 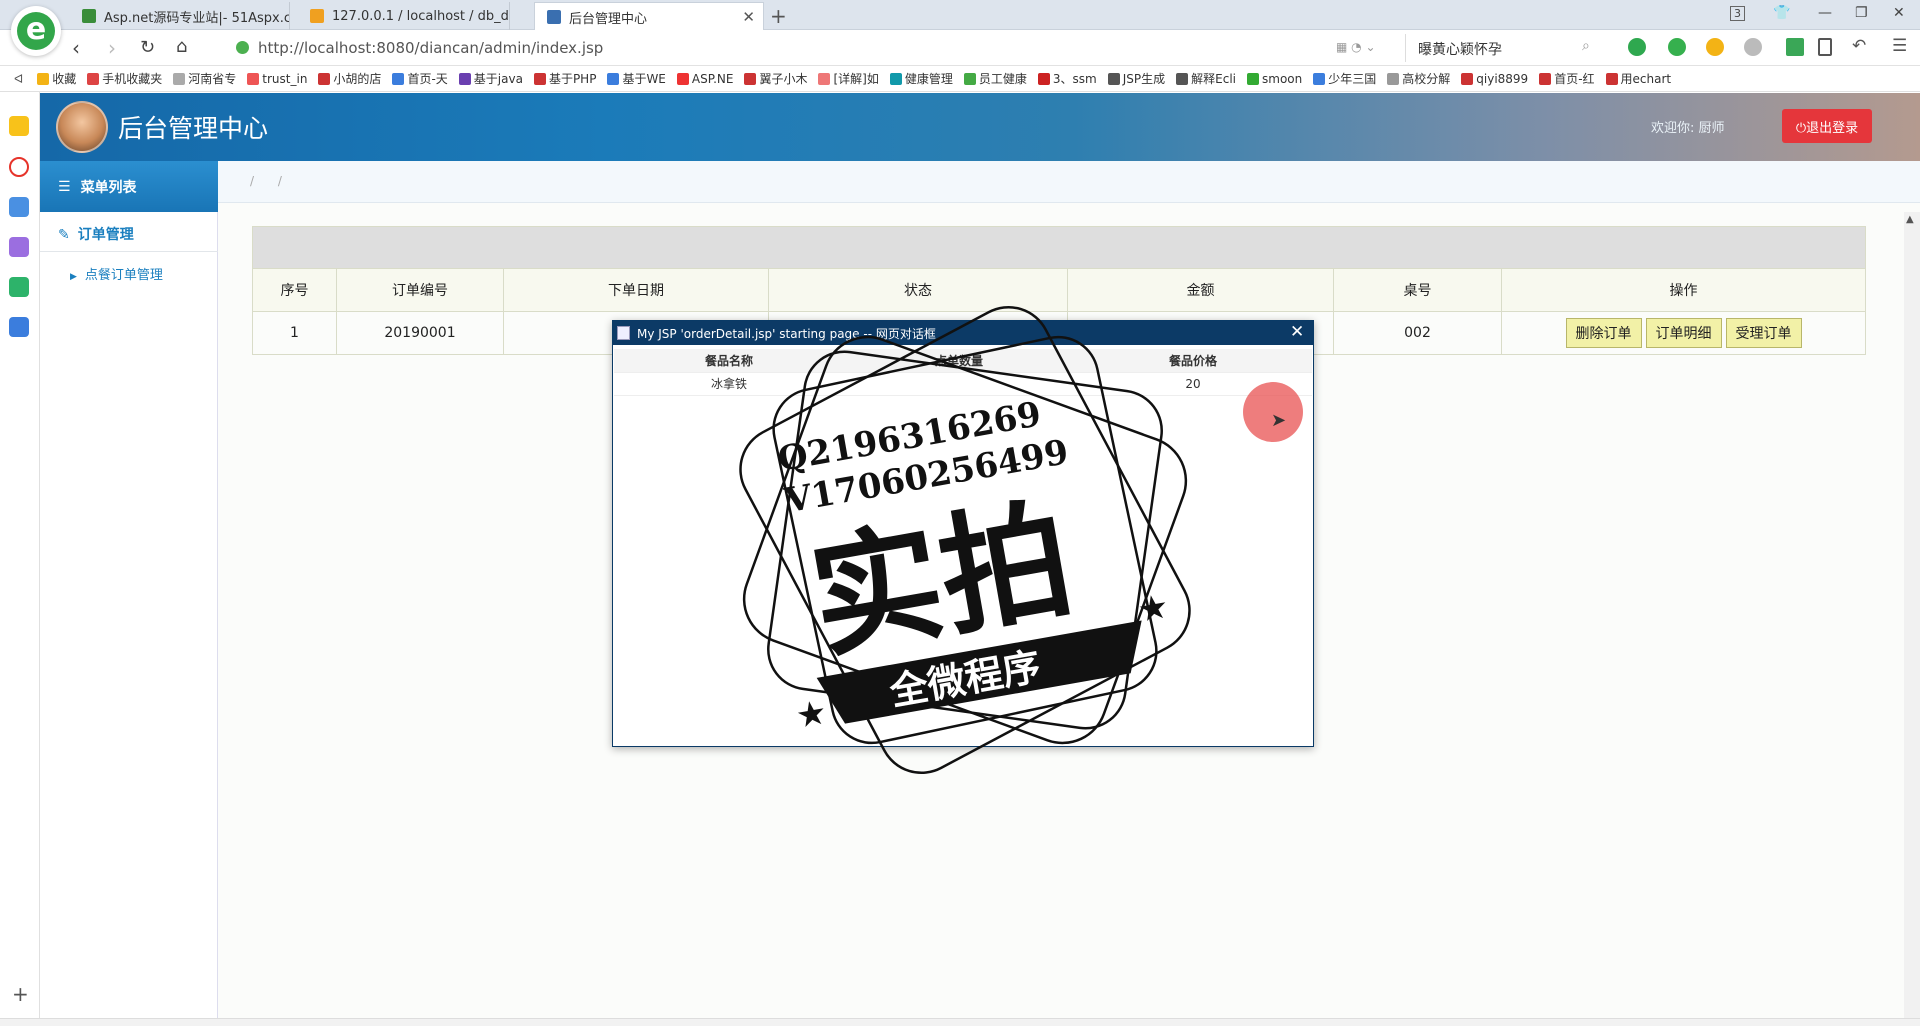 I want to click on bookmark-item: smoon, so click(x=1274, y=79).